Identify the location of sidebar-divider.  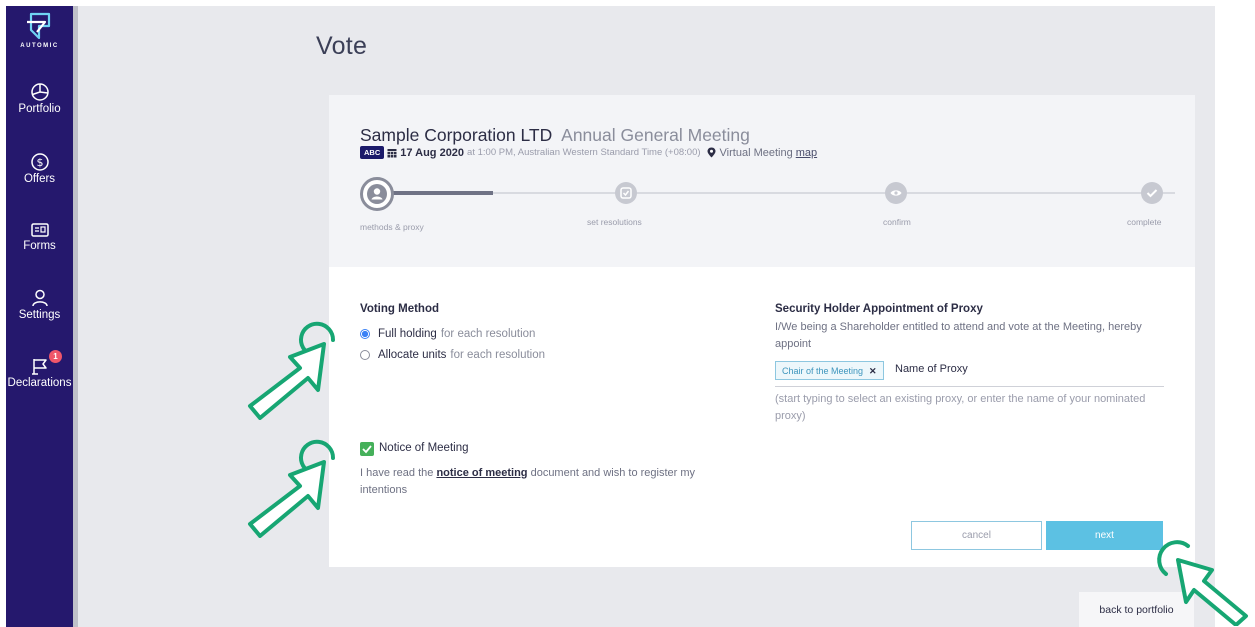
(75, 316).